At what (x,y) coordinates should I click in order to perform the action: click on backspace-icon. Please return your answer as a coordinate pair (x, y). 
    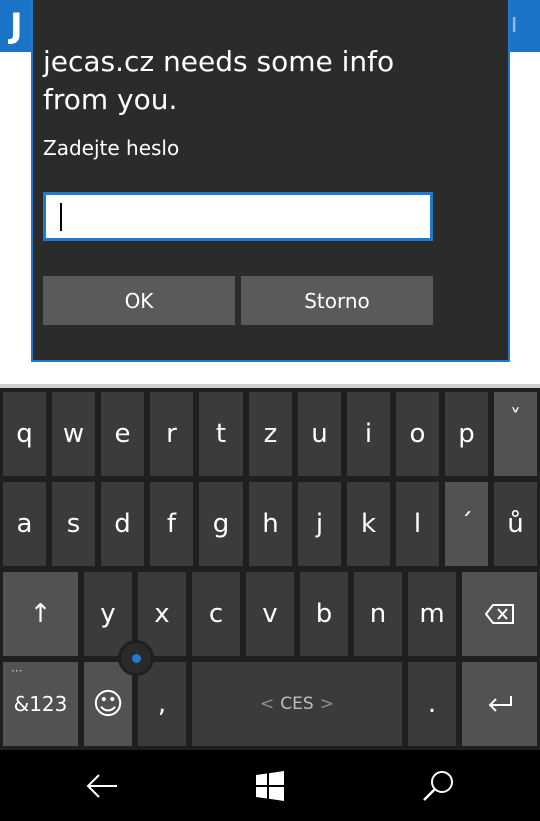
    Looking at the image, I should click on (499, 614).